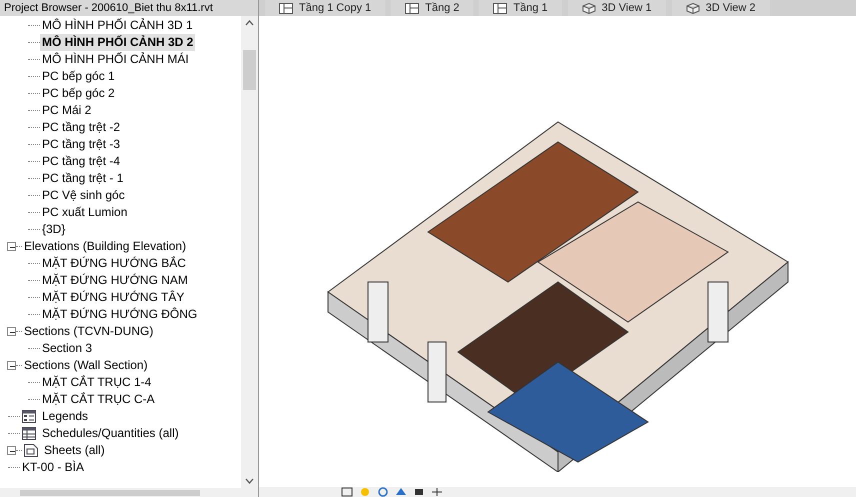 The image size is (856, 497). What do you see at coordinates (118, 42) in the screenshot?
I see `tree-item: MÔ HÌNH PHỐI CẢNH 3D 2` at bounding box center [118, 42].